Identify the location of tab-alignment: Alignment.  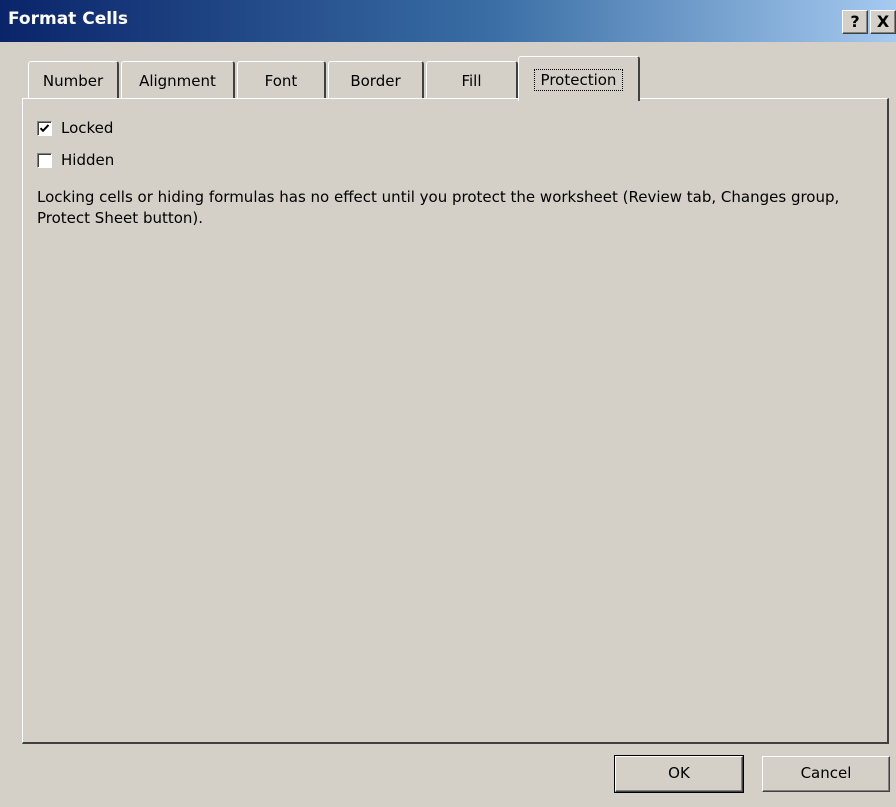
(178, 80).